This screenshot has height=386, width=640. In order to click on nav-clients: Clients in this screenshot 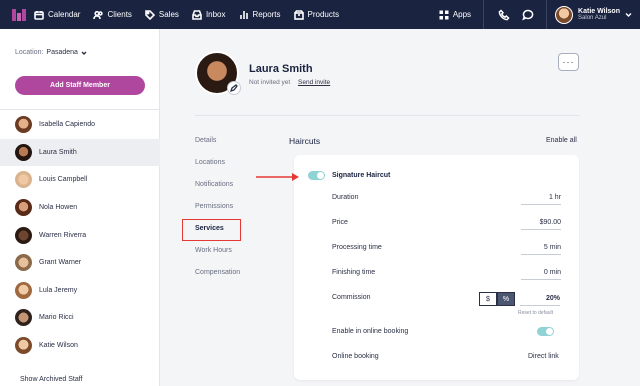, I will do `click(112, 15)`.